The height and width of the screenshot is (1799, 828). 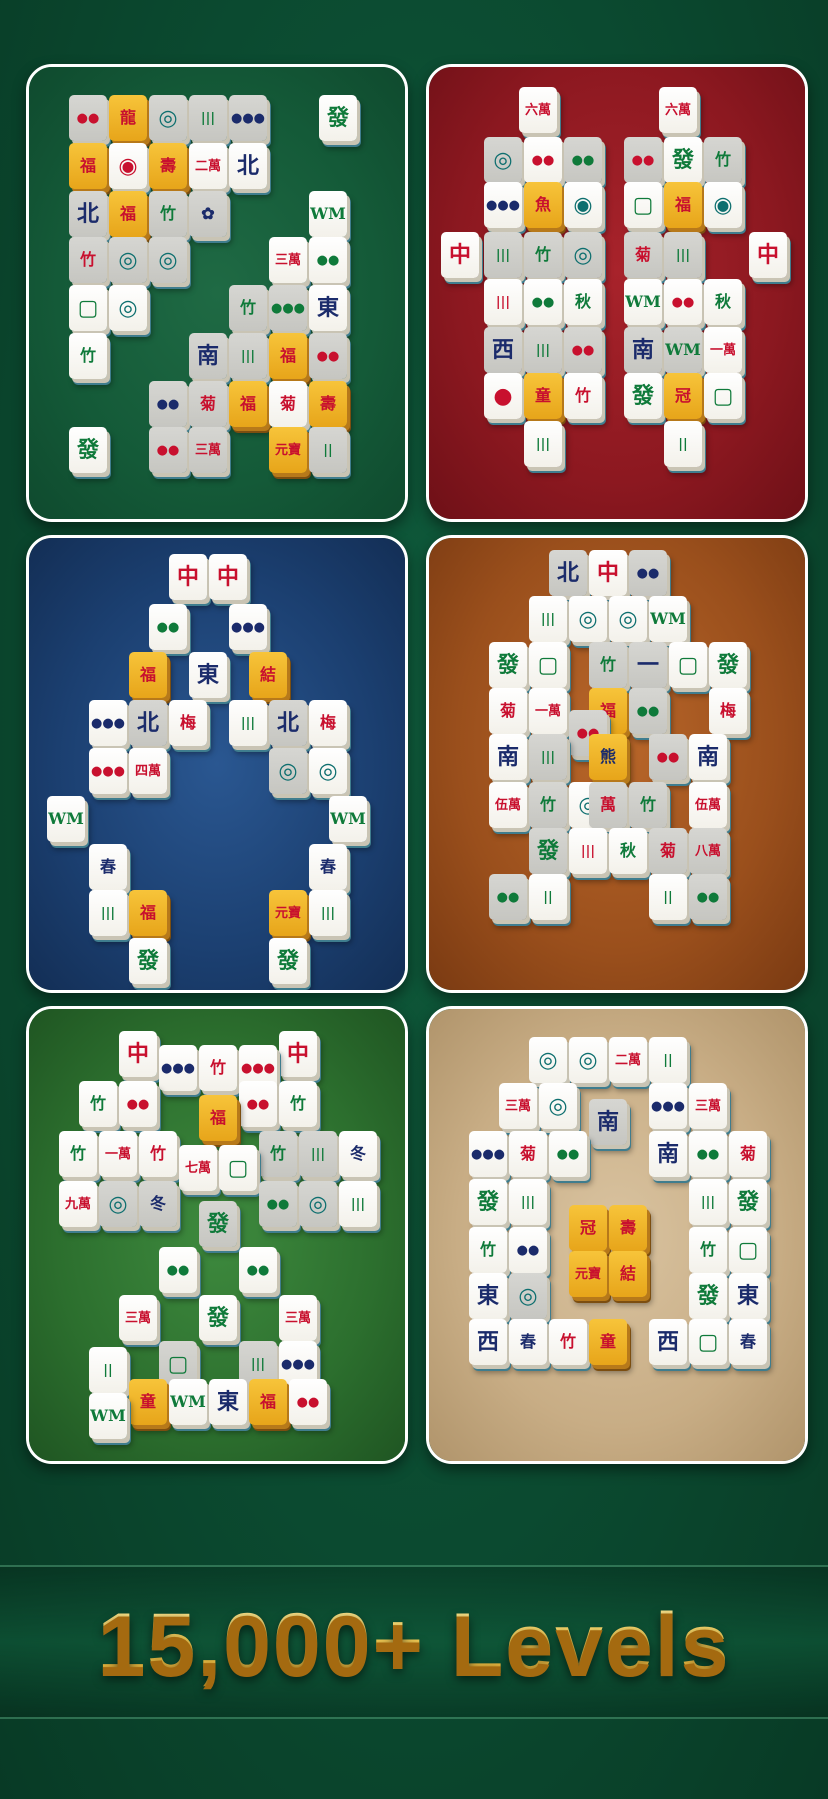 What do you see at coordinates (207, 675) in the screenshot?
I see `tile-glyph: 東` at bounding box center [207, 675].